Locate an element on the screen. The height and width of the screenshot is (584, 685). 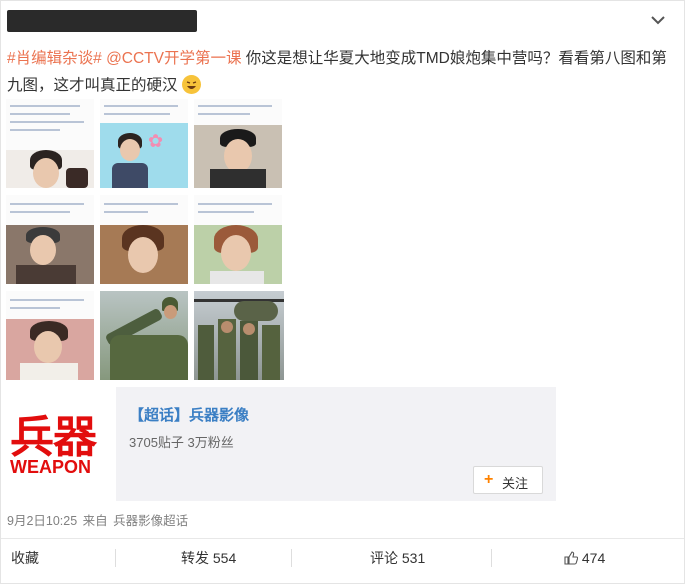
like-button: 474 is located at coordinates (584, 561).